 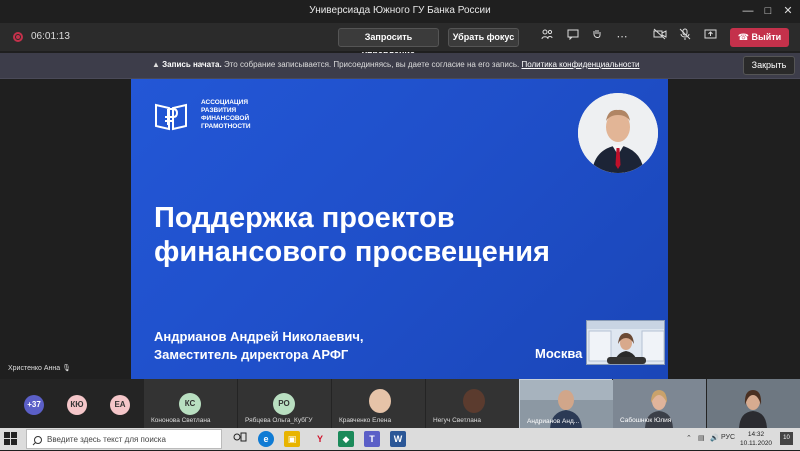 What do you see at coordinates (225, 102) in the screenshot?
I see `logo-line: АССОЦИАЦИЯ` at bounding box center [225, 102].